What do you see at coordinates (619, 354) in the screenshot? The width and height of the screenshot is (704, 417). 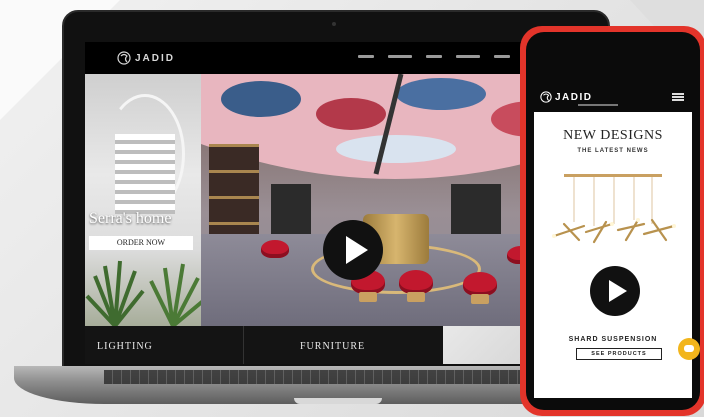 I see `see-products-button: SEE PRODUCTS` at bounding box center [619, 354].